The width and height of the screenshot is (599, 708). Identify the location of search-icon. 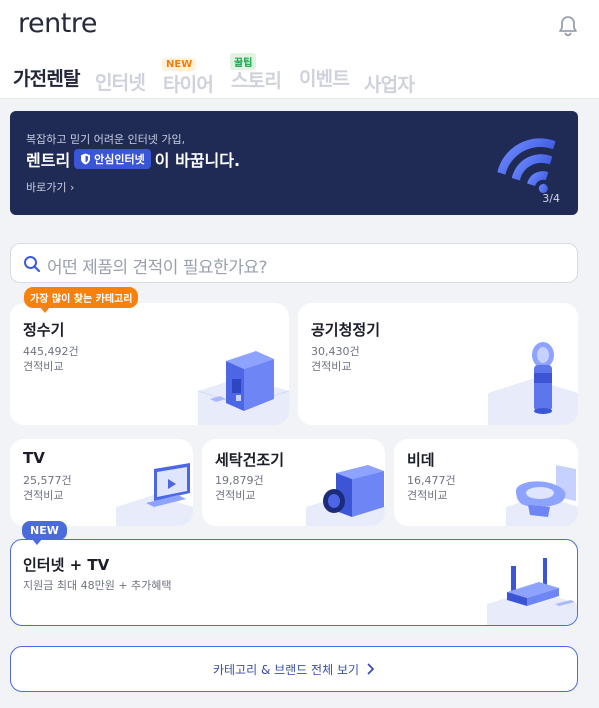
(32, 264).